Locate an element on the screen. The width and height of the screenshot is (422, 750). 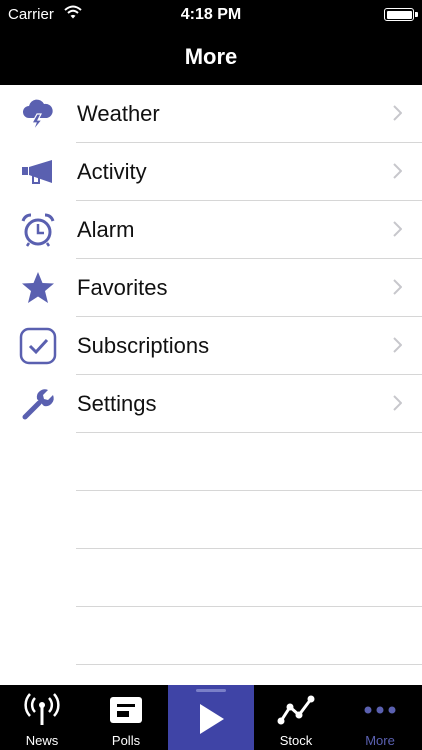
antenna-icon is located at coordinates (42, 710).